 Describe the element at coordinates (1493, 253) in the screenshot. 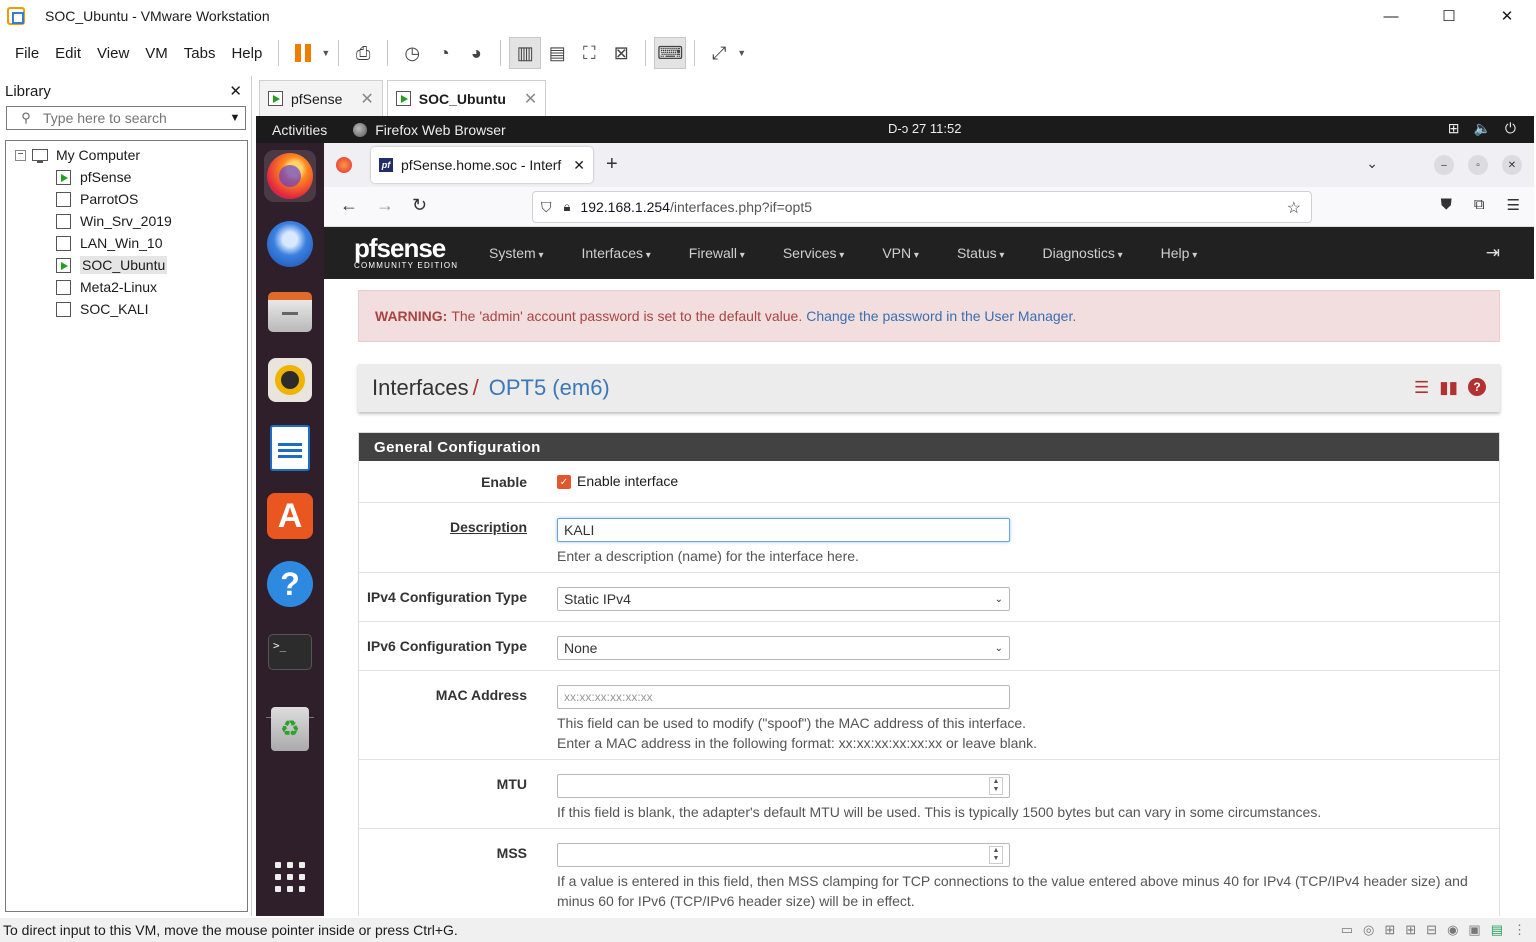

I see `logout-icon: ⇥` at that location.